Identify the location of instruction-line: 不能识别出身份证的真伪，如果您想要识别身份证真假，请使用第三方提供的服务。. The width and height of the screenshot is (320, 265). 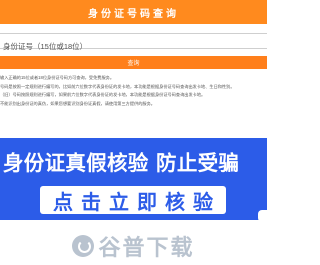
(77, 103).